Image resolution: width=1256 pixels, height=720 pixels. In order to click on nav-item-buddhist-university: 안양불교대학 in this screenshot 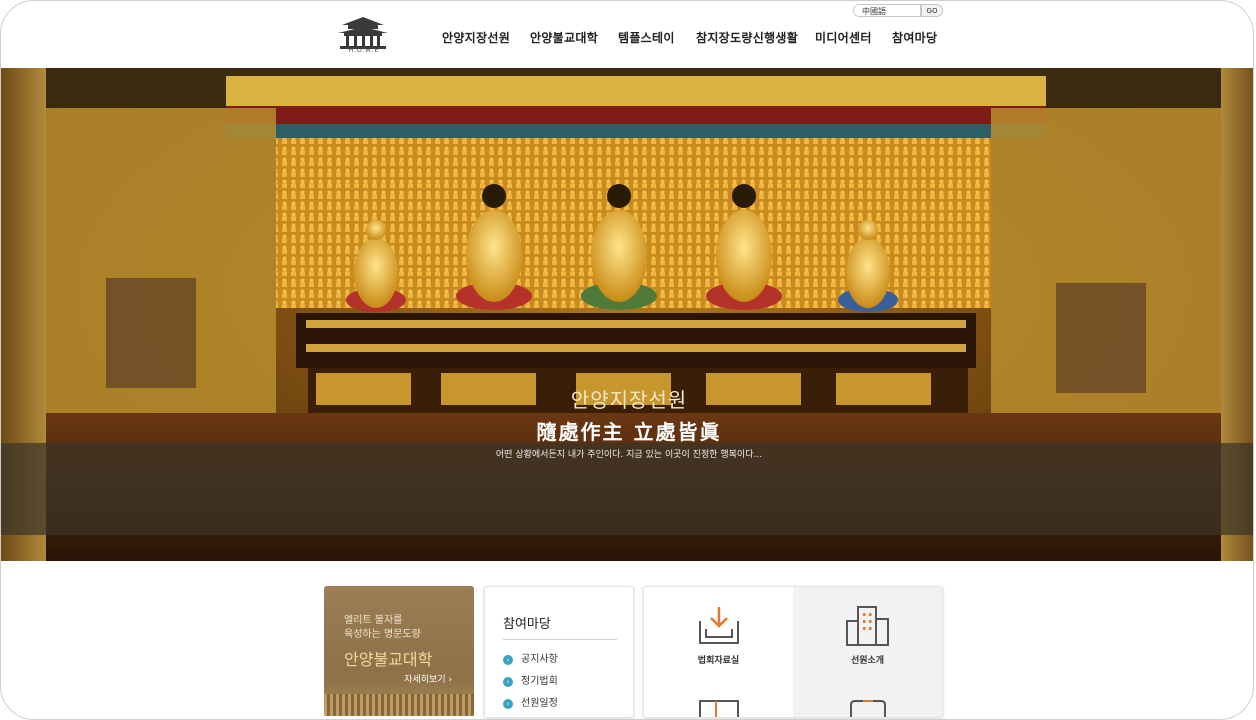, I will do `click(564, 37)`.